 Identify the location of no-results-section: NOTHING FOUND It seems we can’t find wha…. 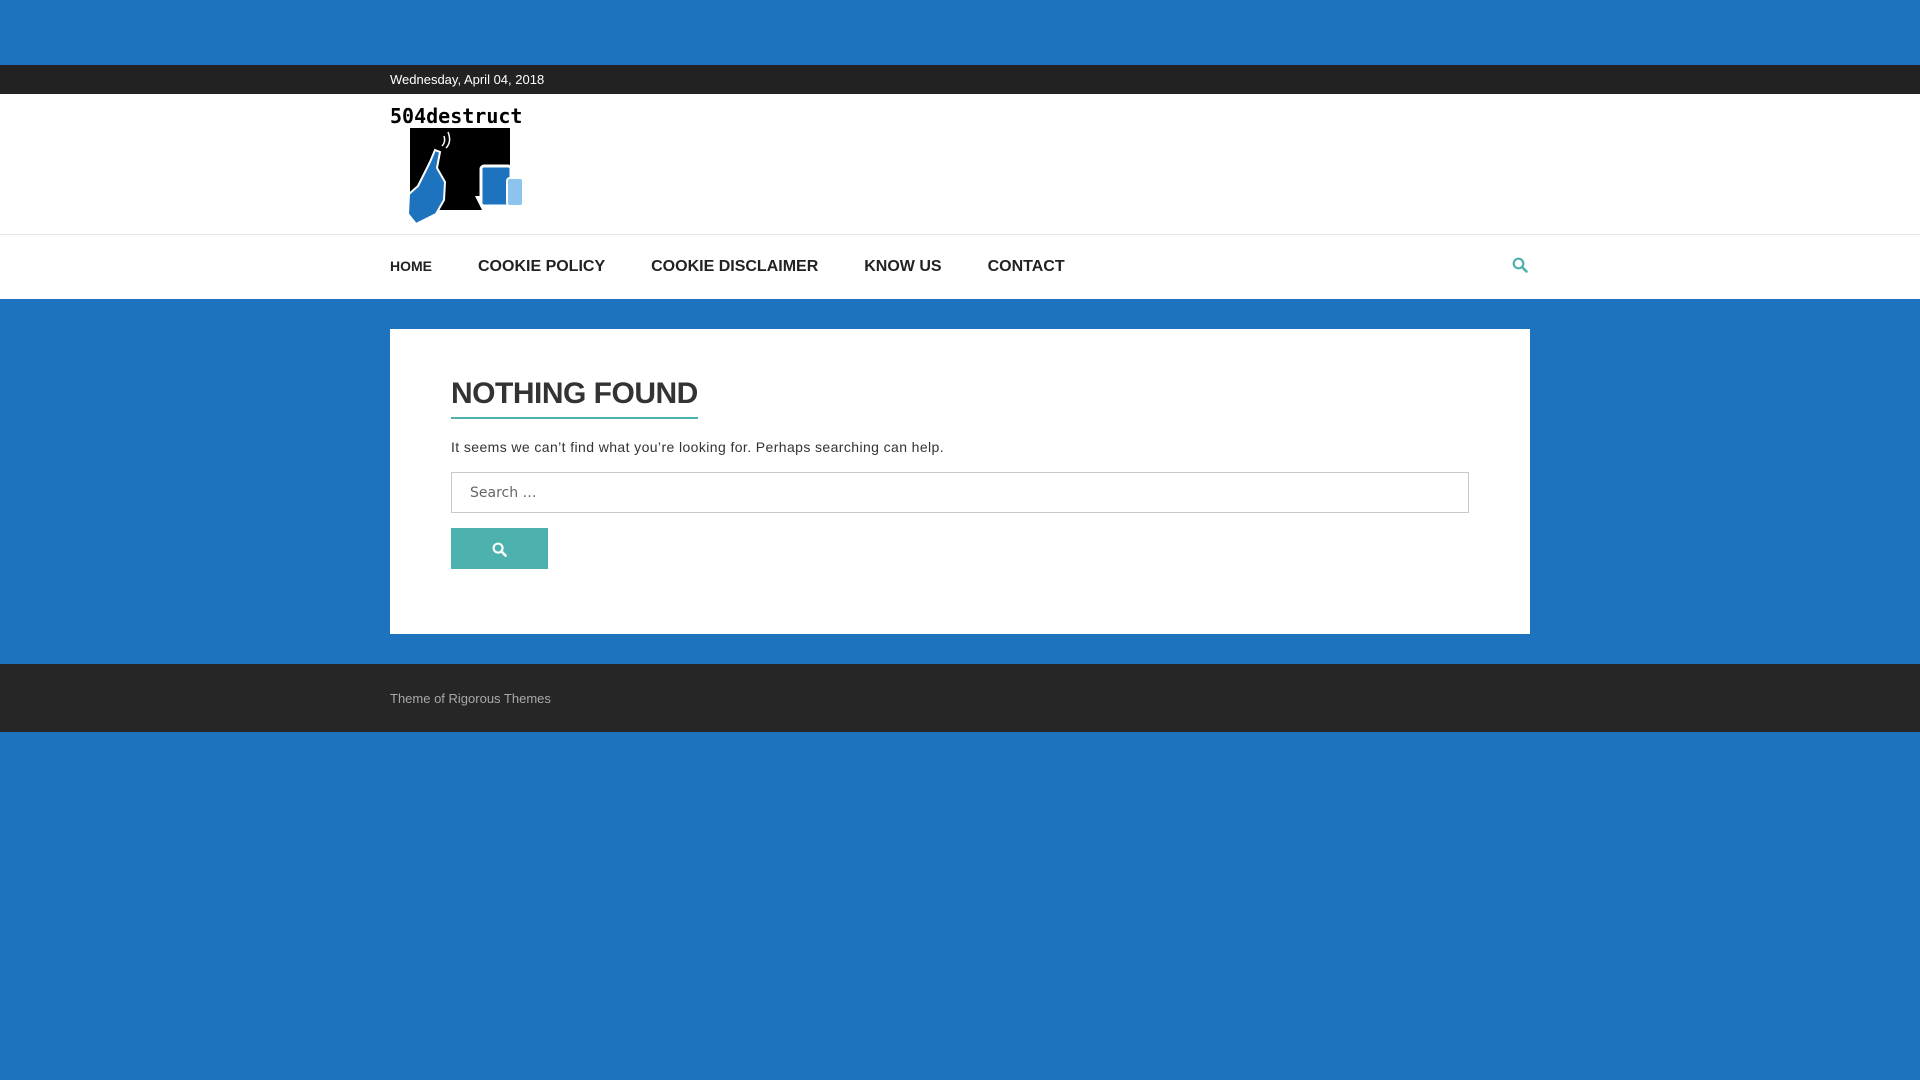
(960, 473).